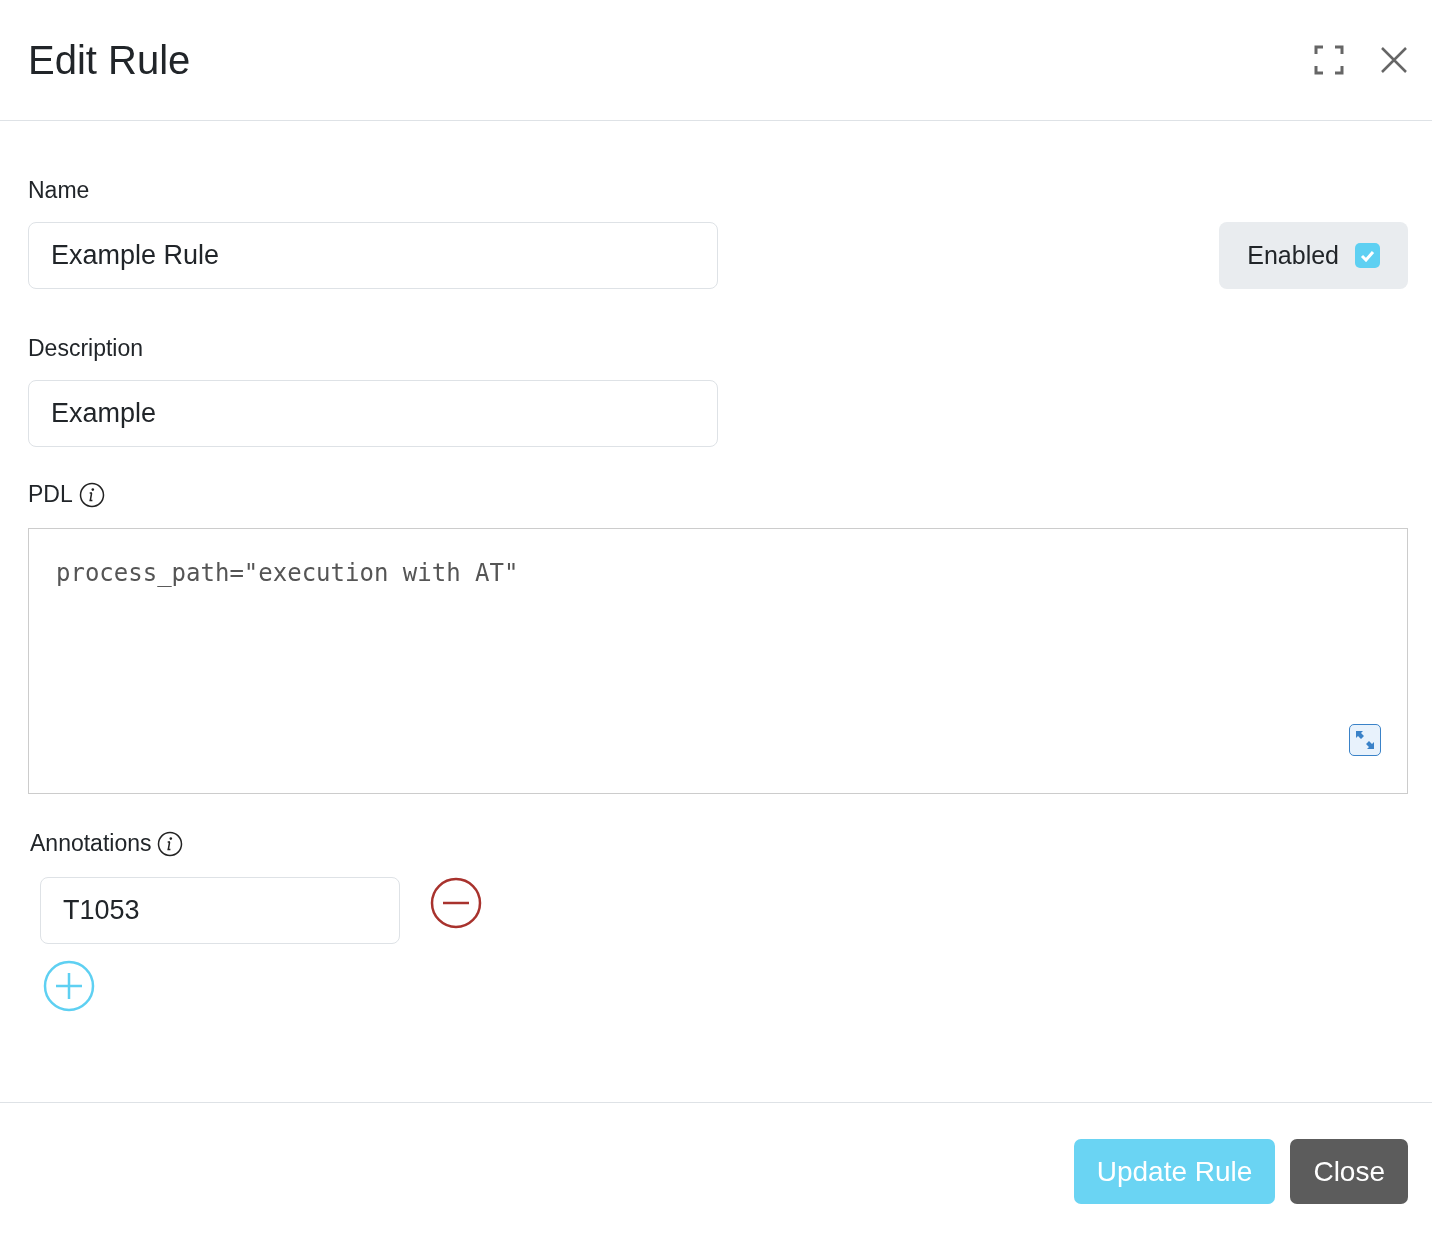 The width and height of the screenshot is (1432, 1234). What do you see at coordinates (1349, 1171) in the screenshot?
I see `action-button: Close` at bounding box center [1349, 1171].